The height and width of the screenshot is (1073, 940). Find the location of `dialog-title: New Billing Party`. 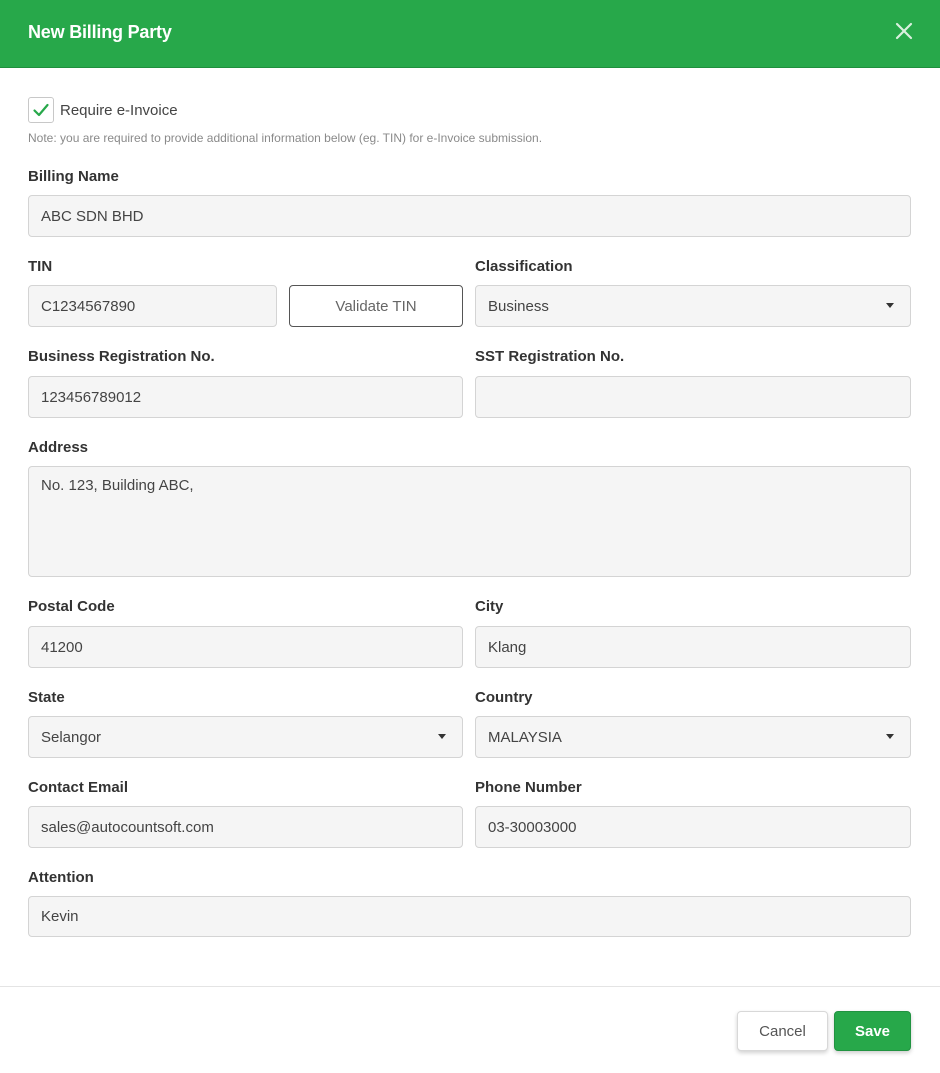

dialog-title: New Billing Party is located at coordinates (100, 32).